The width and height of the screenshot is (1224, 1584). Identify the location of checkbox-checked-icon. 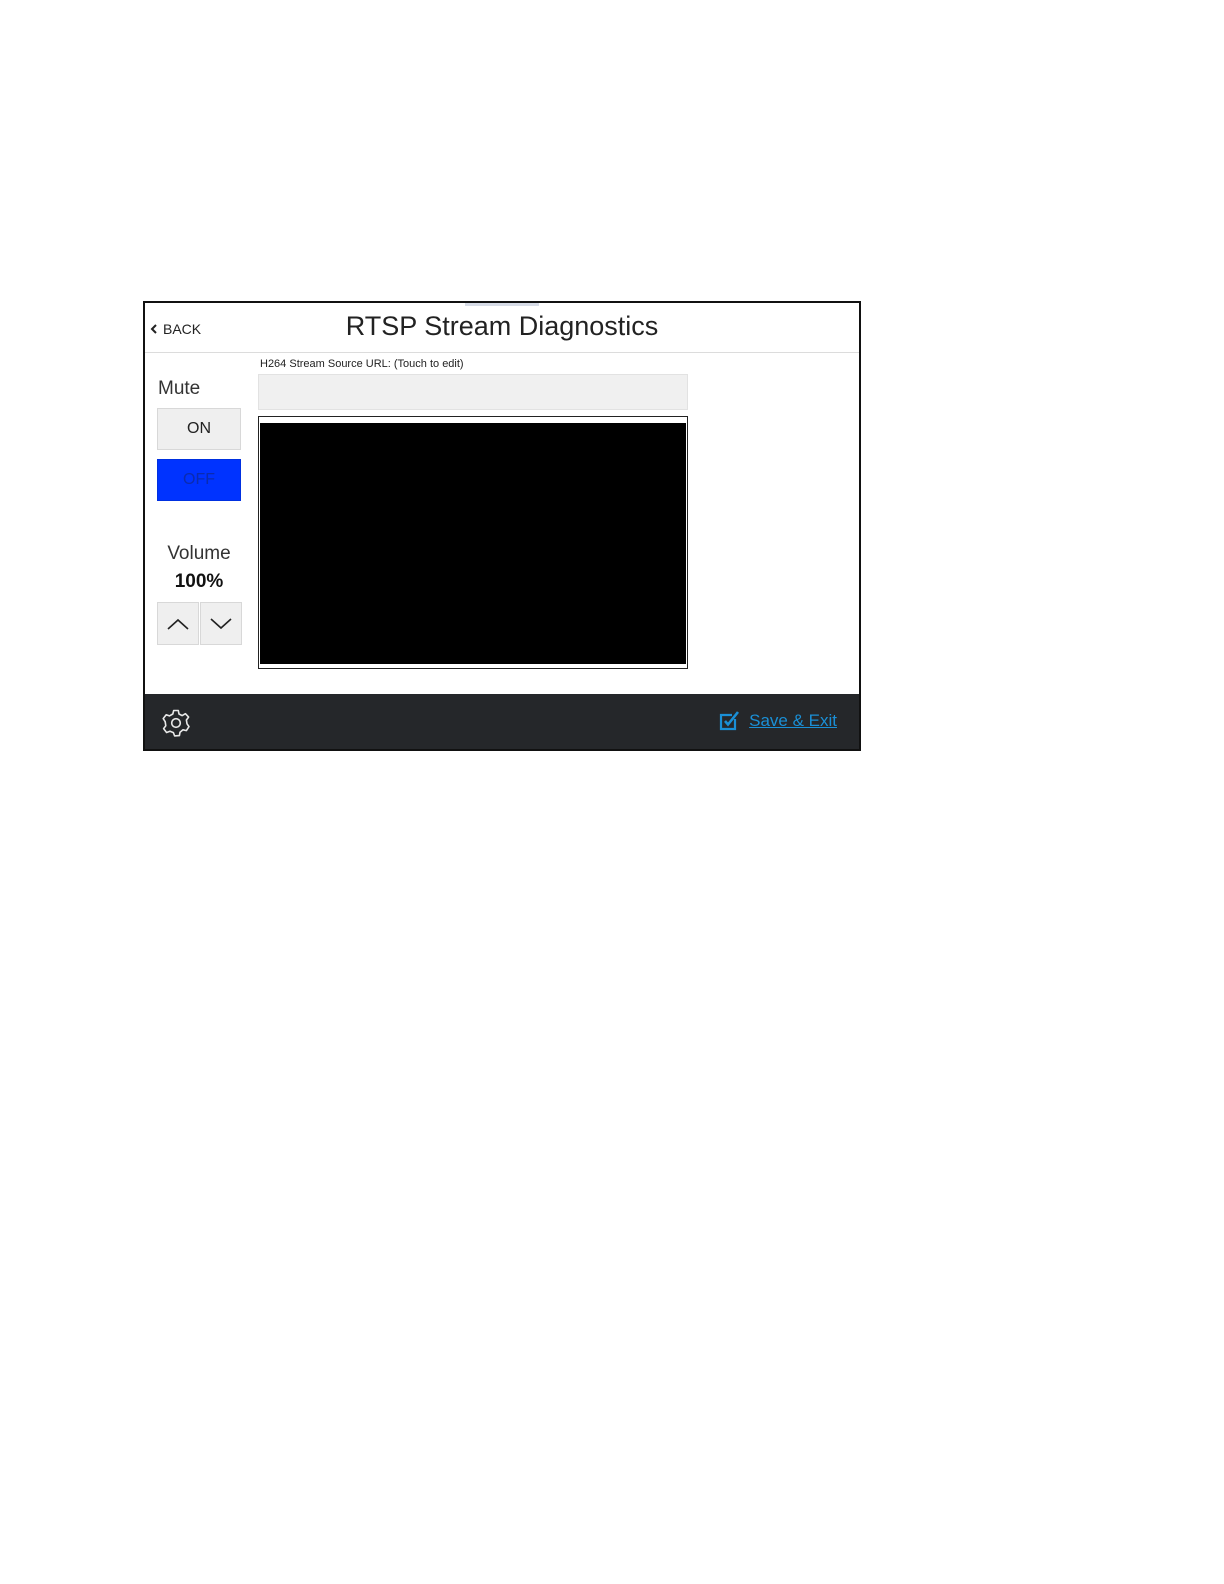
(730, 721).